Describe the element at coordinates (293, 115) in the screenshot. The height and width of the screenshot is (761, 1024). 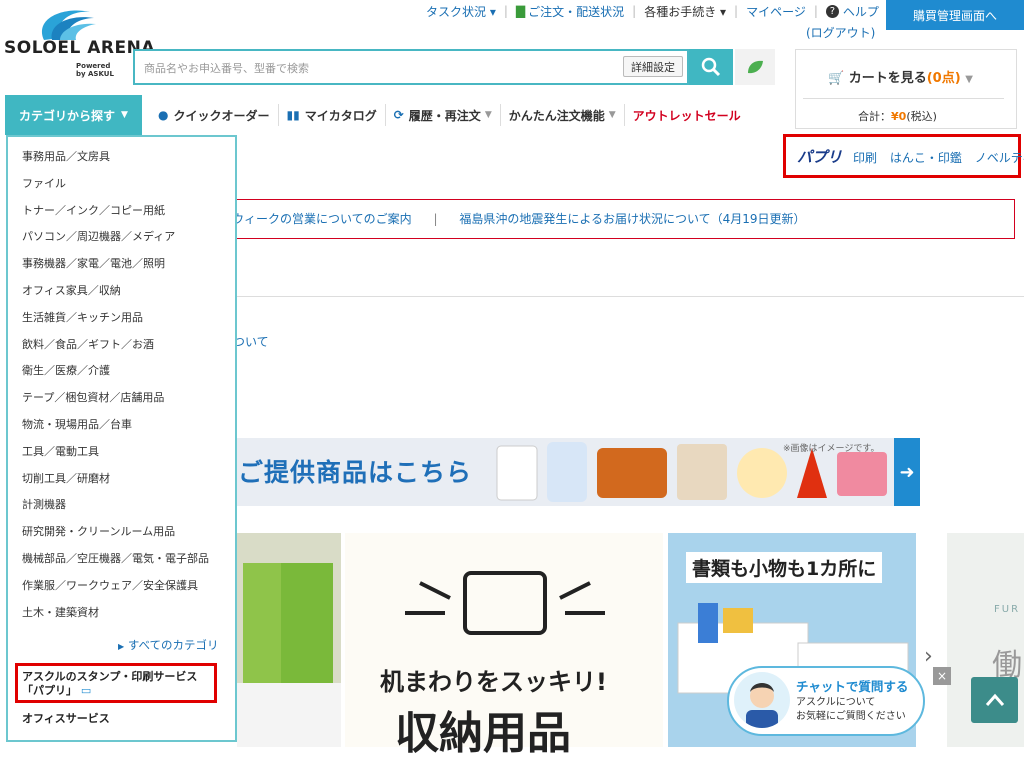
I see `book-icon: ▮▮` at that location.